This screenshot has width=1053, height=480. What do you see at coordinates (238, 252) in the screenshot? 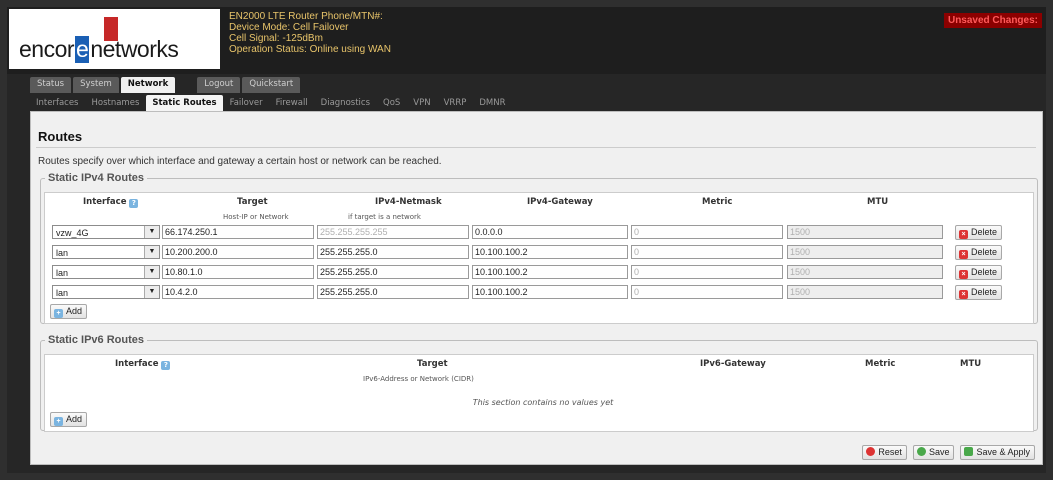
I see `target-input: 10.200.200.0` at bounding box center [238, 252].